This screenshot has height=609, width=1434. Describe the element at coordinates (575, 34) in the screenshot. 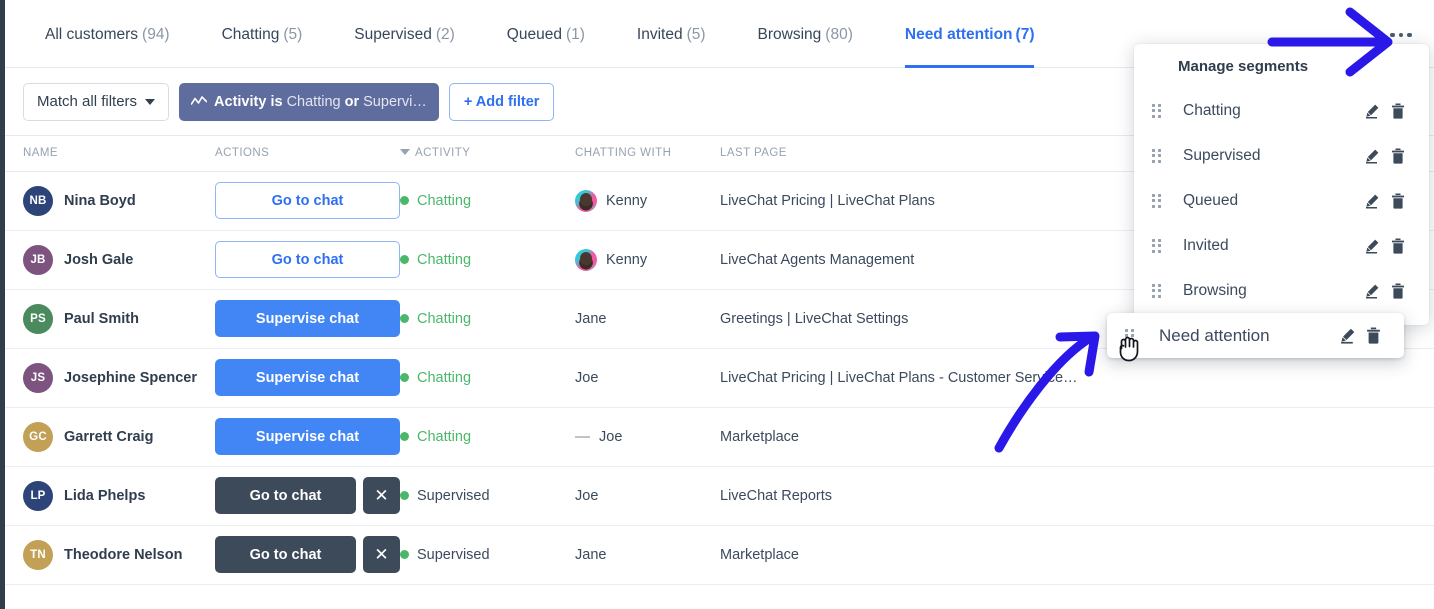

I see `tab-count: (1)` at that location.